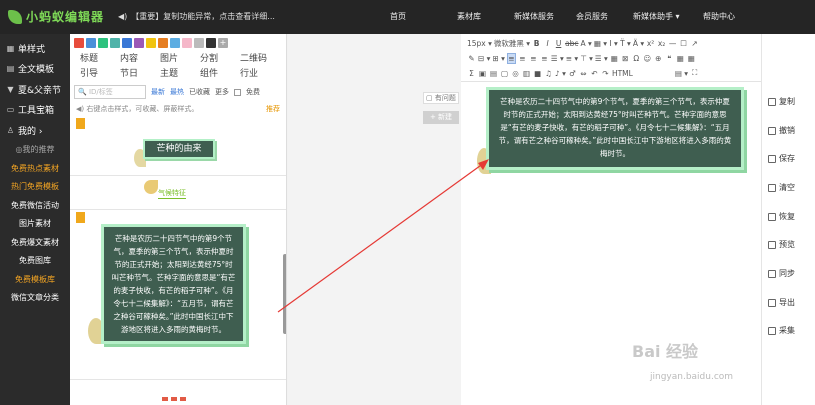  Describe the element at coordinates (273, 109) in the screenshot. I see `tip-recommend-link: 推荐` at that location.